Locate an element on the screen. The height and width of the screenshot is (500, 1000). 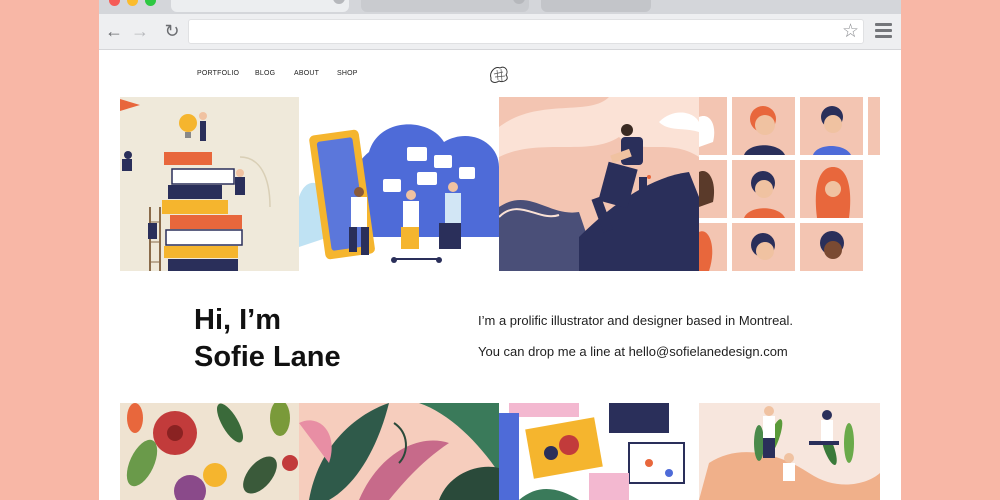
desk-objects-illustration is located at coordinates (599, 451).